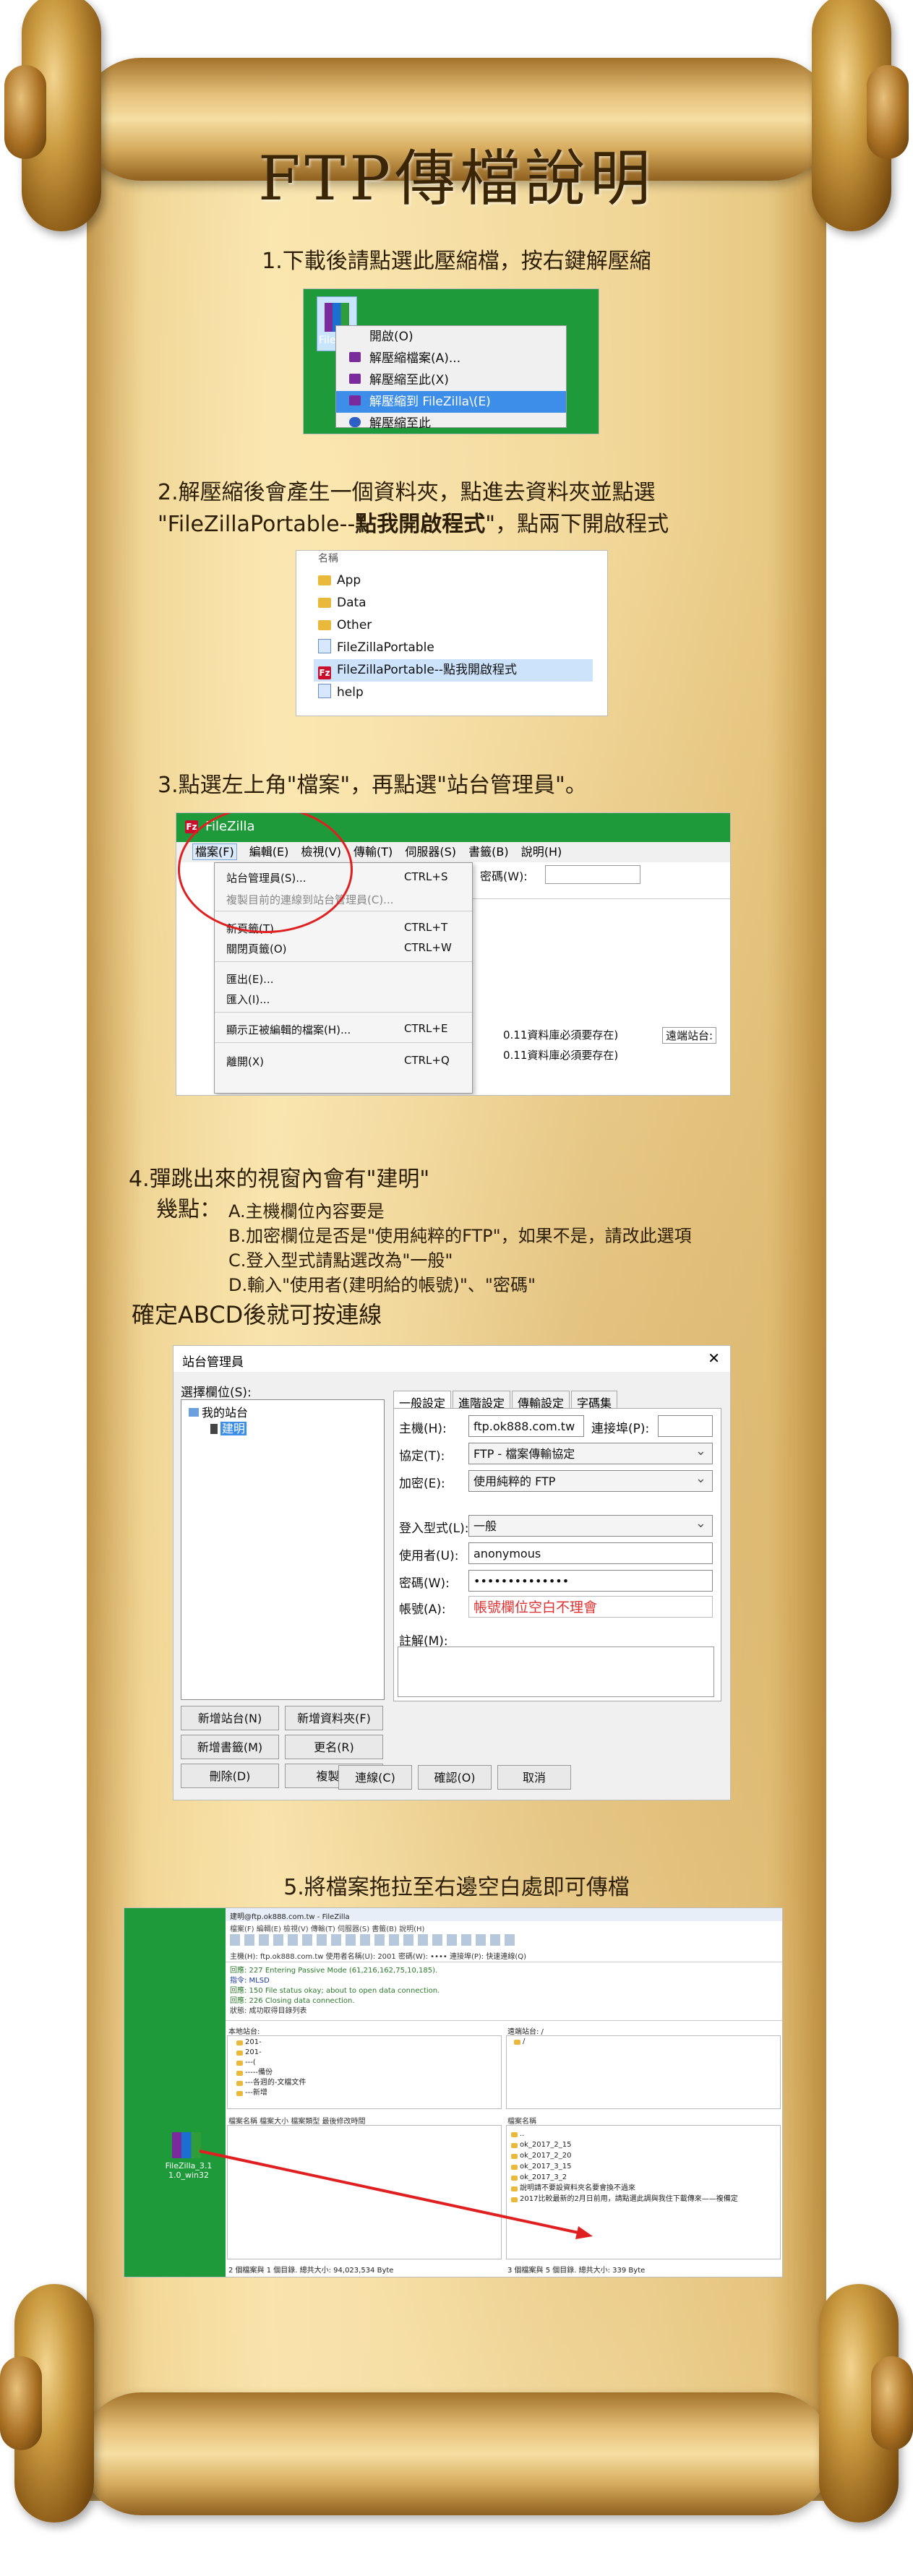  I want to click on tree-root: 我的站台, so click(218, 1412).